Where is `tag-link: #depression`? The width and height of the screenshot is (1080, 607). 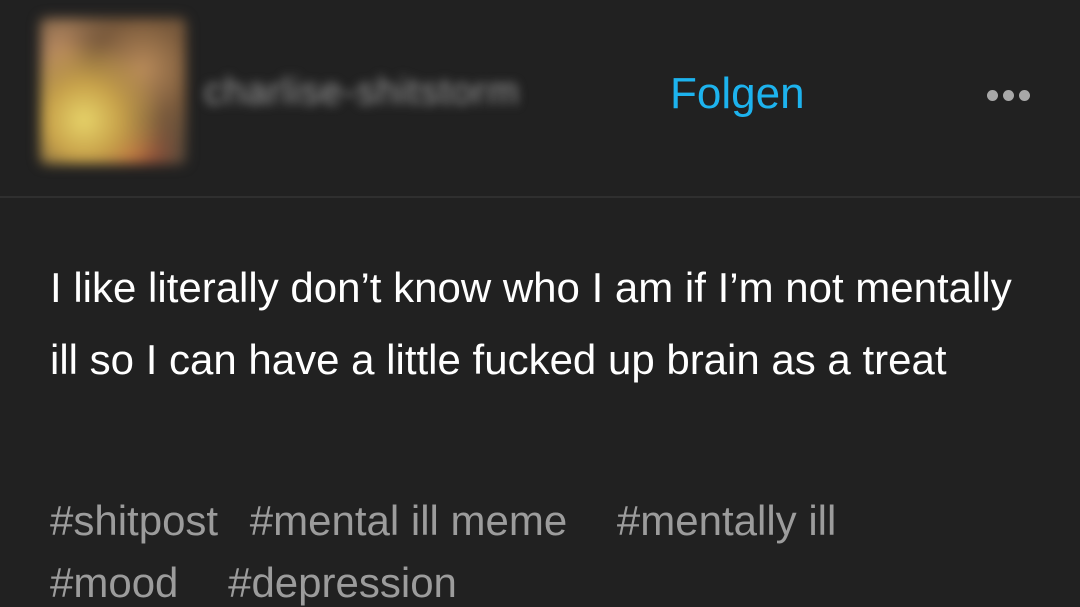
tag-link: #depression is located at coordinates (342, 579).